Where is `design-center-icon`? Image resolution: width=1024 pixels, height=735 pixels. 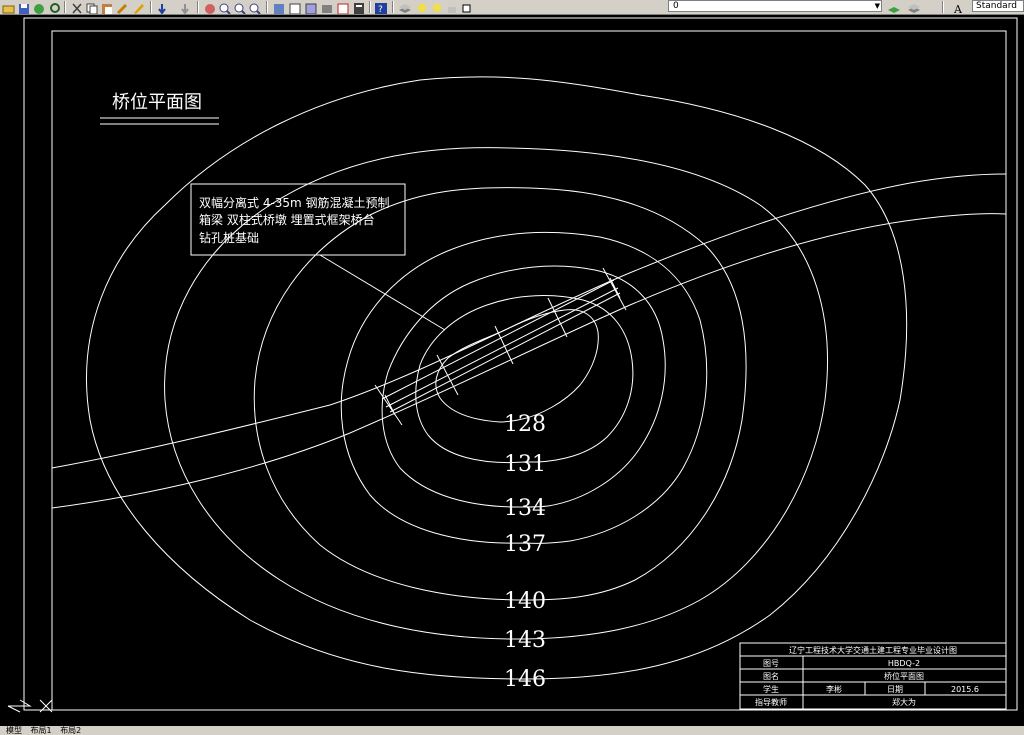
design-center-icon is located at coordinates (295, 7).